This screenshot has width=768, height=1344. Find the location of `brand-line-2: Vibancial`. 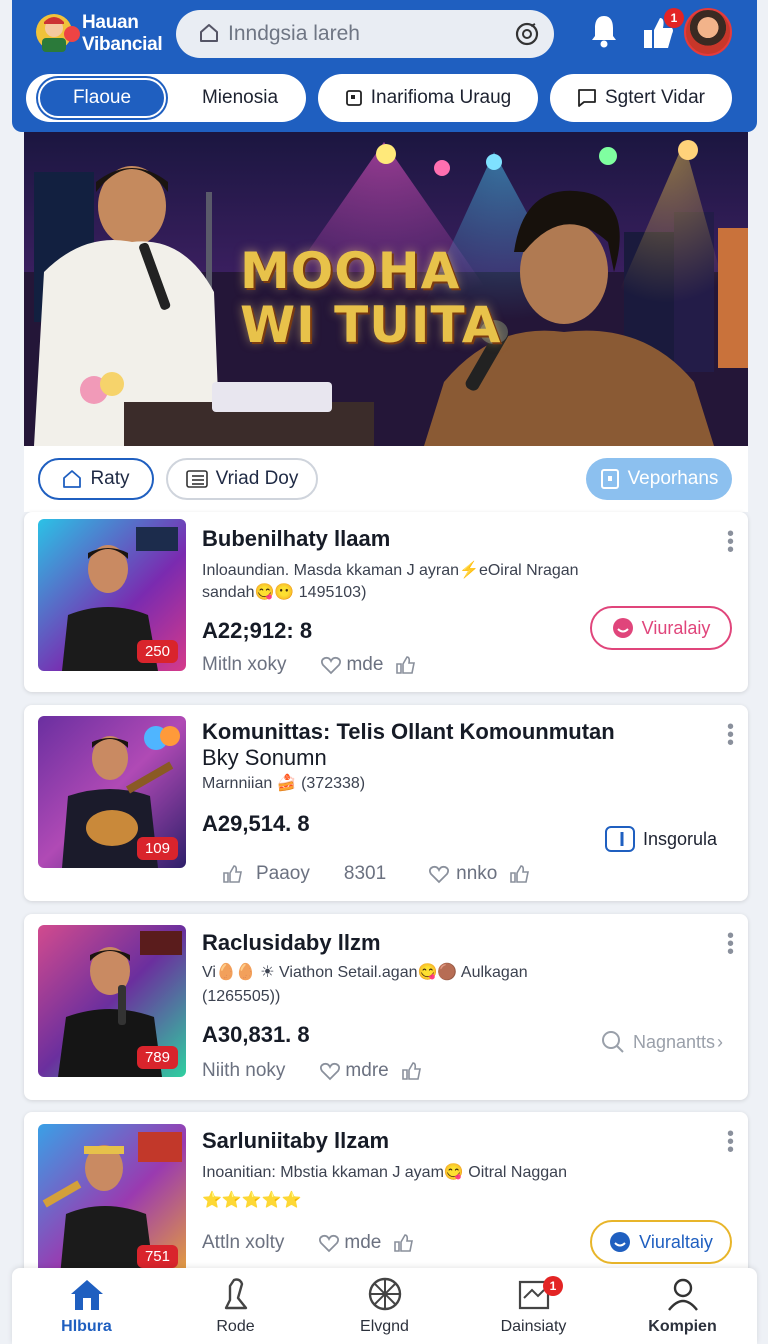

brand-line-2: Vibancial is located at coordinates (122, 44).